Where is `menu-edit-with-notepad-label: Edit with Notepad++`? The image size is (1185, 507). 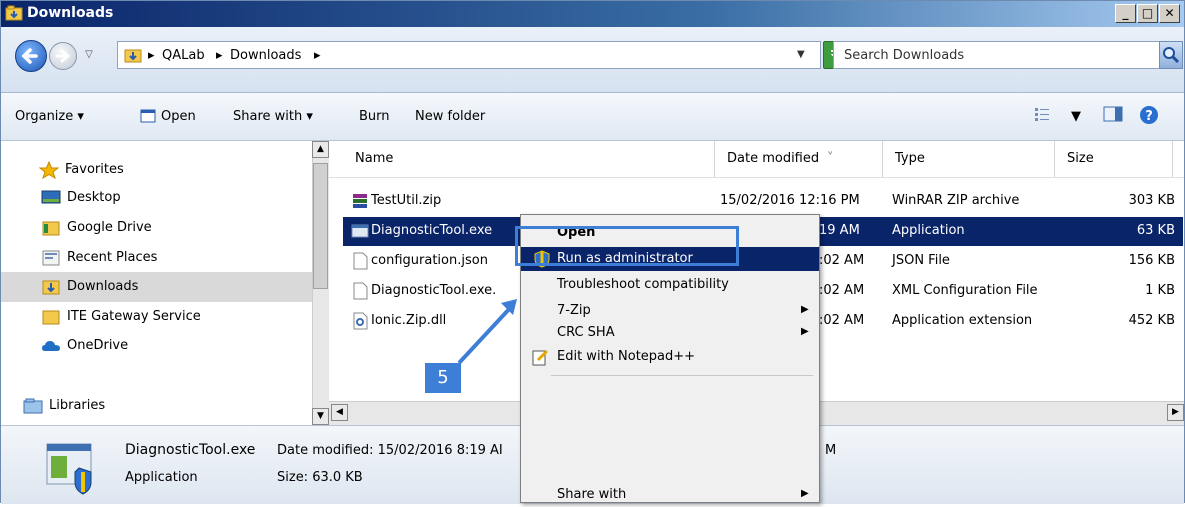 menu-edit-with-notepad-label: Edit with Notepad++ is located at coordinates (626, 356).